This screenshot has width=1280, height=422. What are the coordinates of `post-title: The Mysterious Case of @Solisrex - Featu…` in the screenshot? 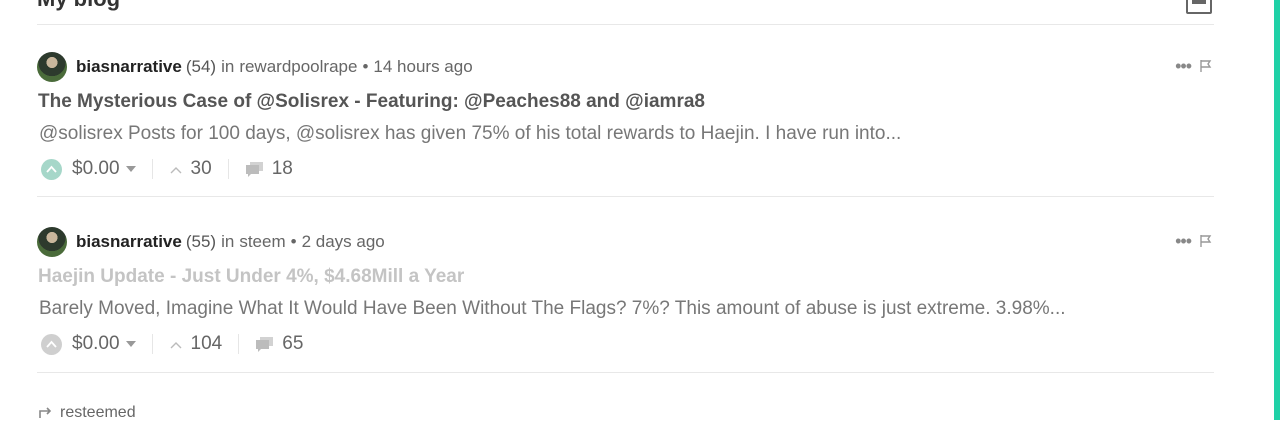 It's located at (371, 102).